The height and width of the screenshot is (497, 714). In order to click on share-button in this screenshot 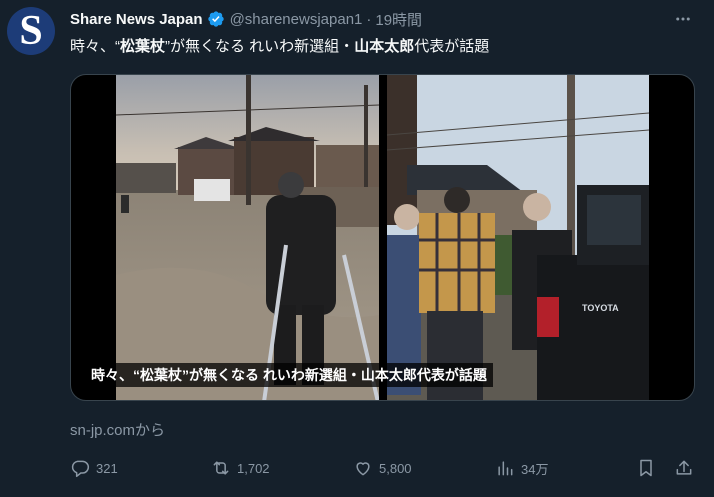, I will do `click(684, 468)`.